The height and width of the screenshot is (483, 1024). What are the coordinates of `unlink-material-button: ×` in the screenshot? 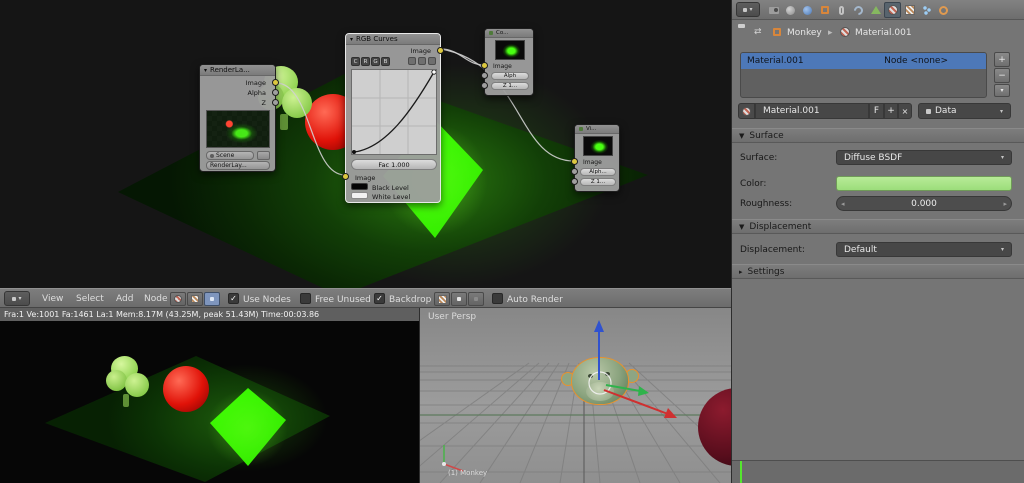 It's located at (905, 111).